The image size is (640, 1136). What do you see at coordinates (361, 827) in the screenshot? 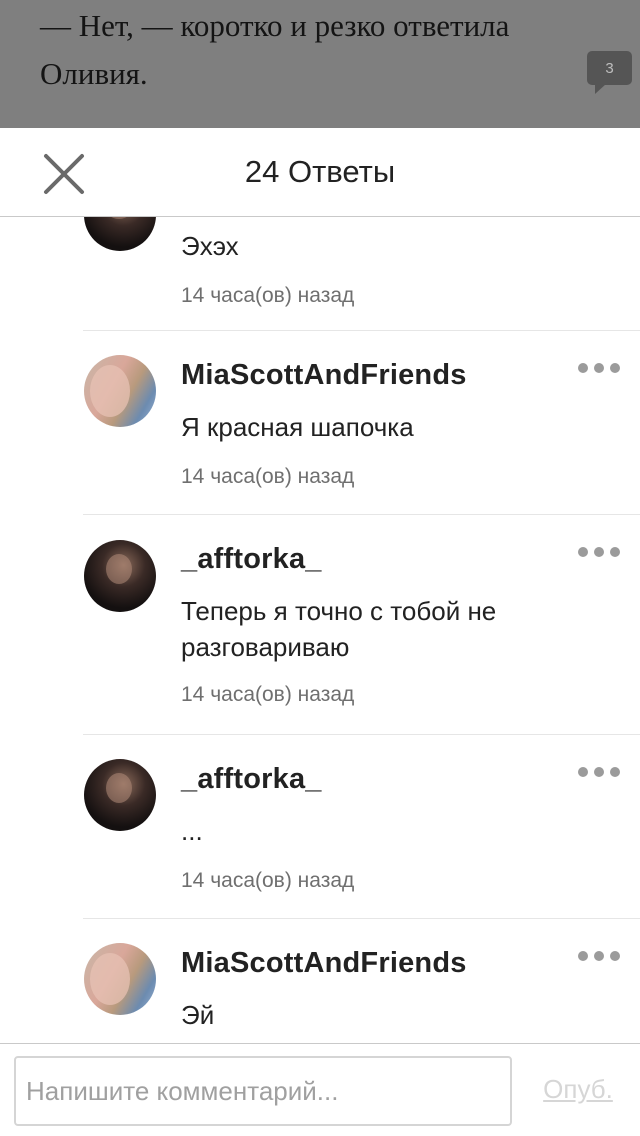
I see `reply-item: _afftorka_ ... 14 часа(ов) назад` at bounding box center [361, 827].